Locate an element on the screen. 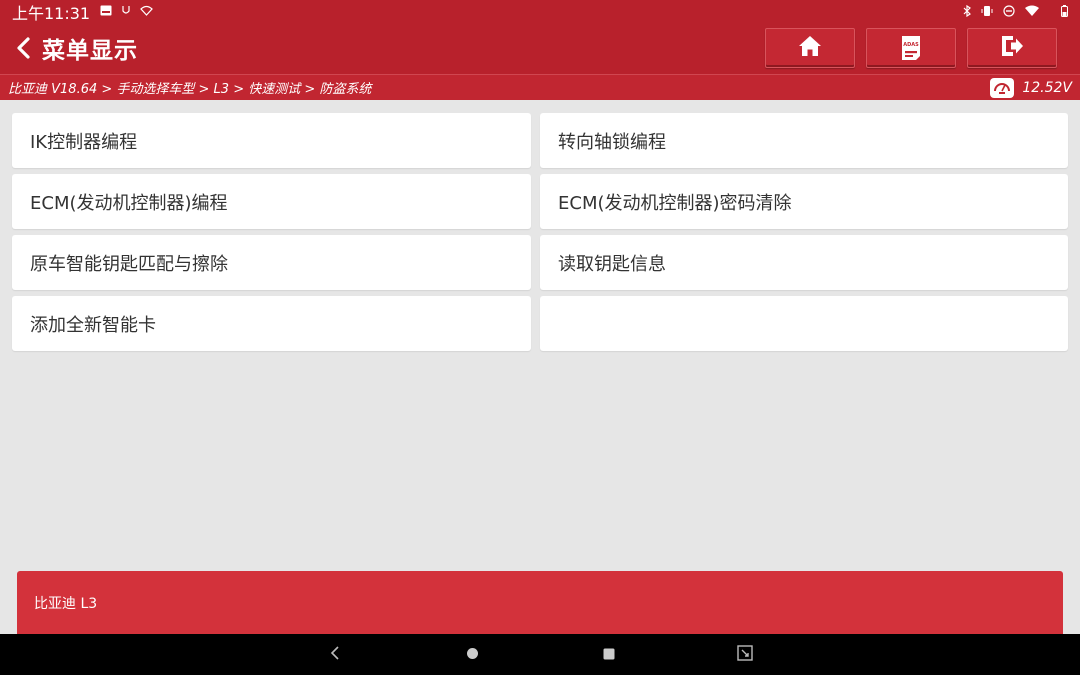 The width and height of the screenshot is (1080, 675). wifi-full-icon is located at coordinates (1032, 12).